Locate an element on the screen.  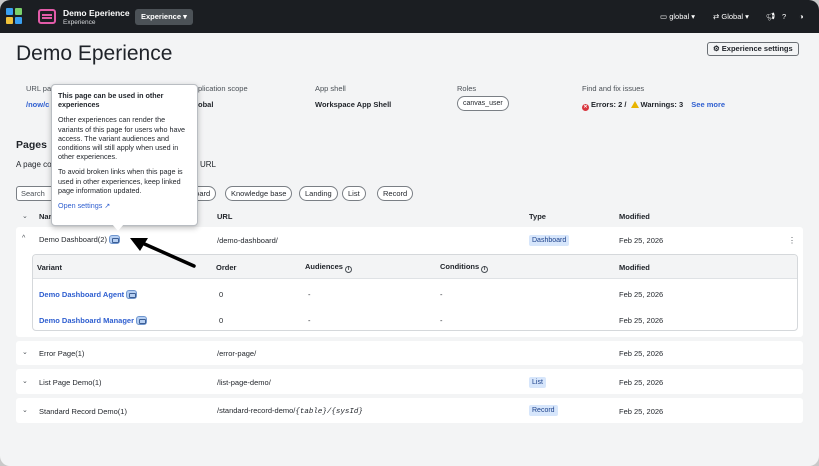
issues-summary: ✕ Errors: 2 / Warnings: 3 See more is located at coordinates (654, 105).